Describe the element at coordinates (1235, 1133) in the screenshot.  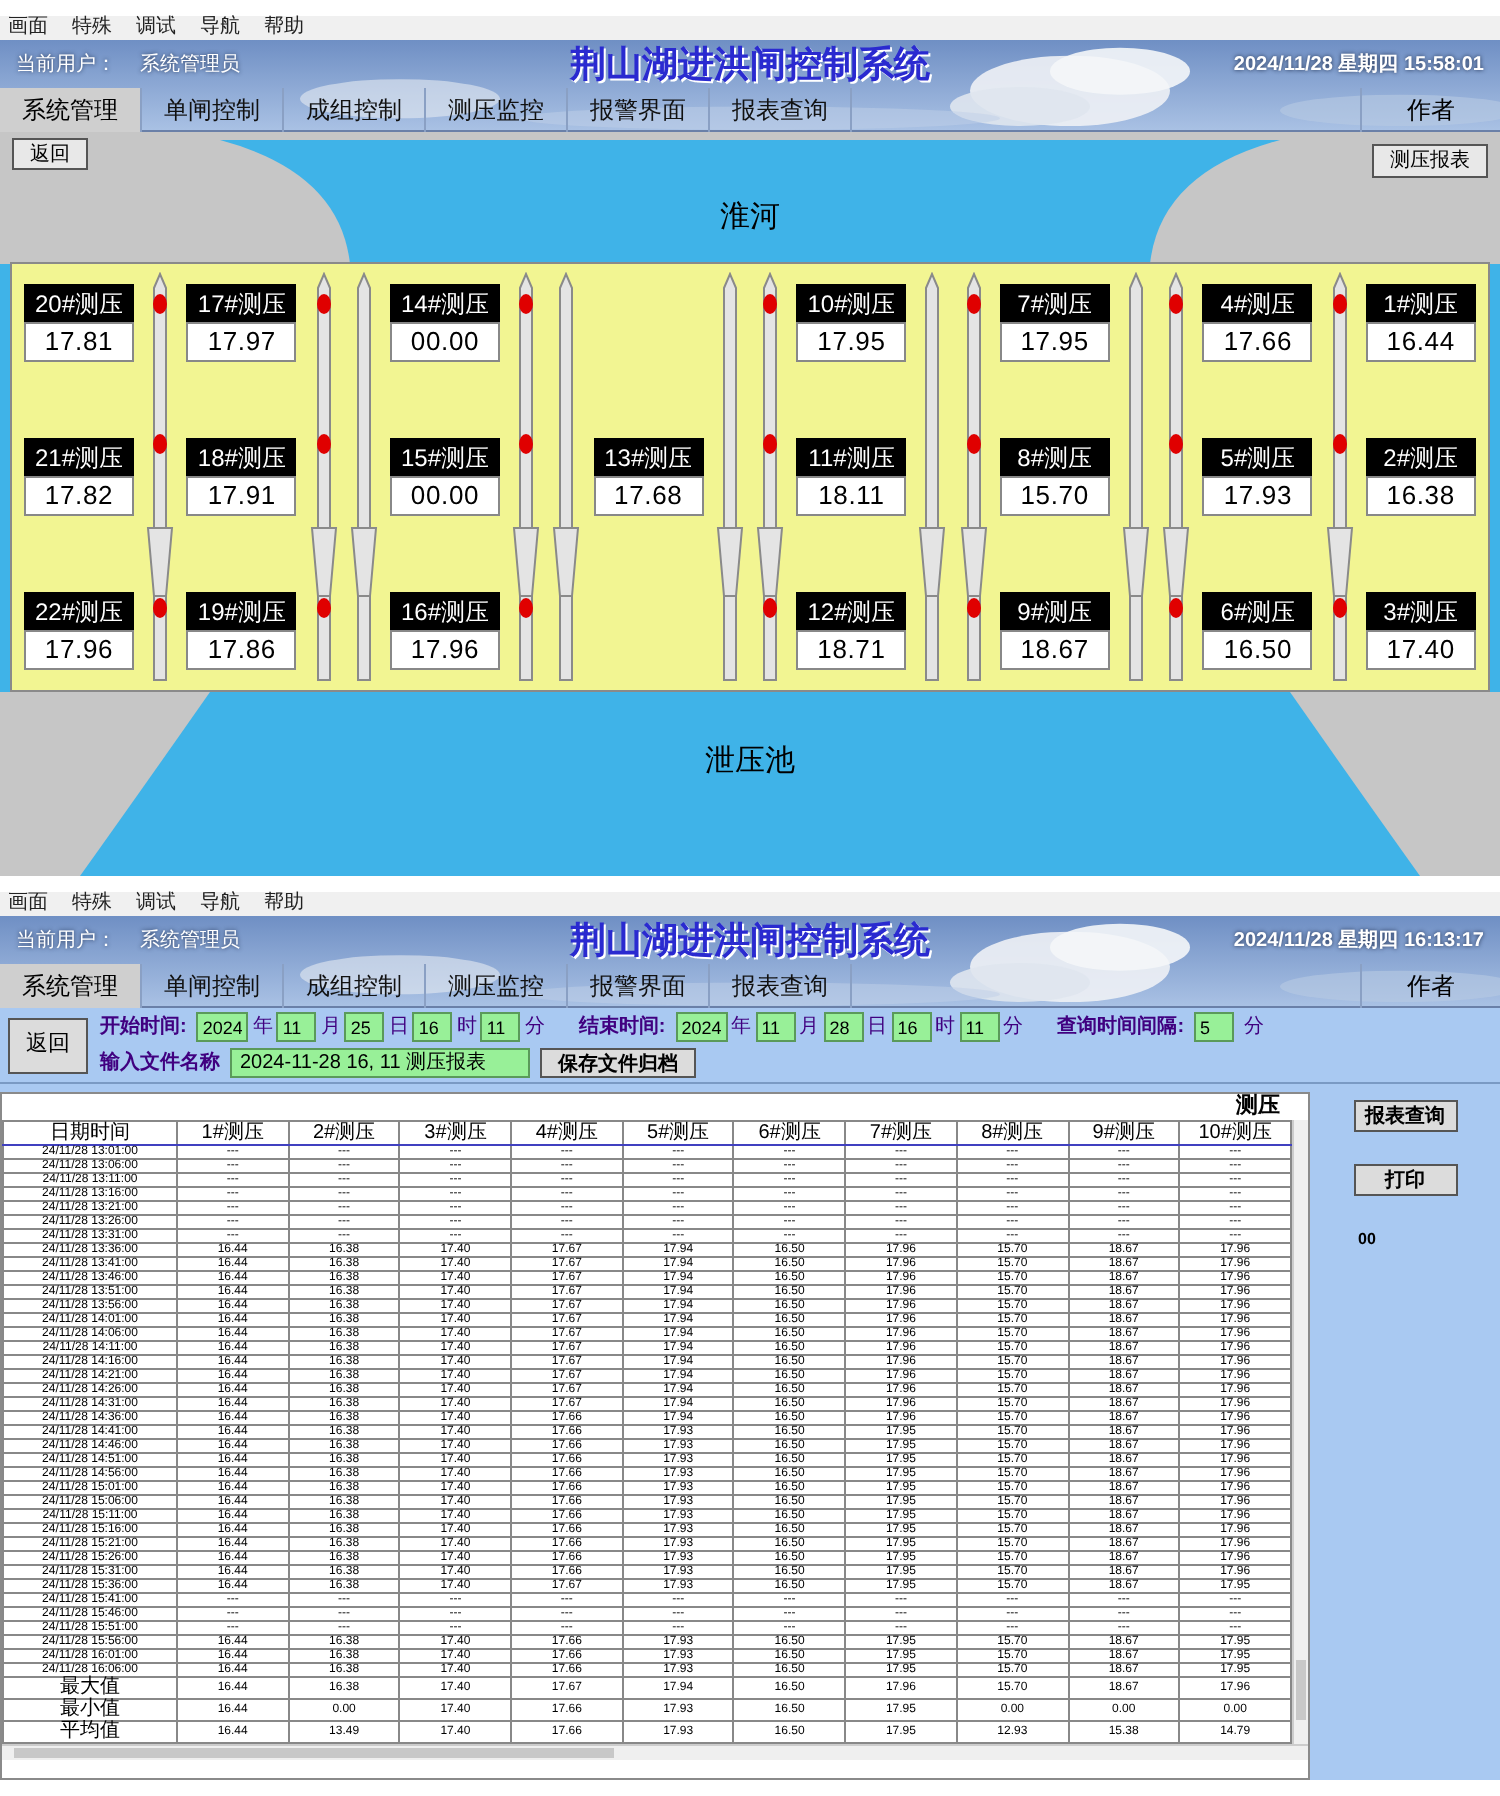
I see `column-header: 10#测压` at that location.